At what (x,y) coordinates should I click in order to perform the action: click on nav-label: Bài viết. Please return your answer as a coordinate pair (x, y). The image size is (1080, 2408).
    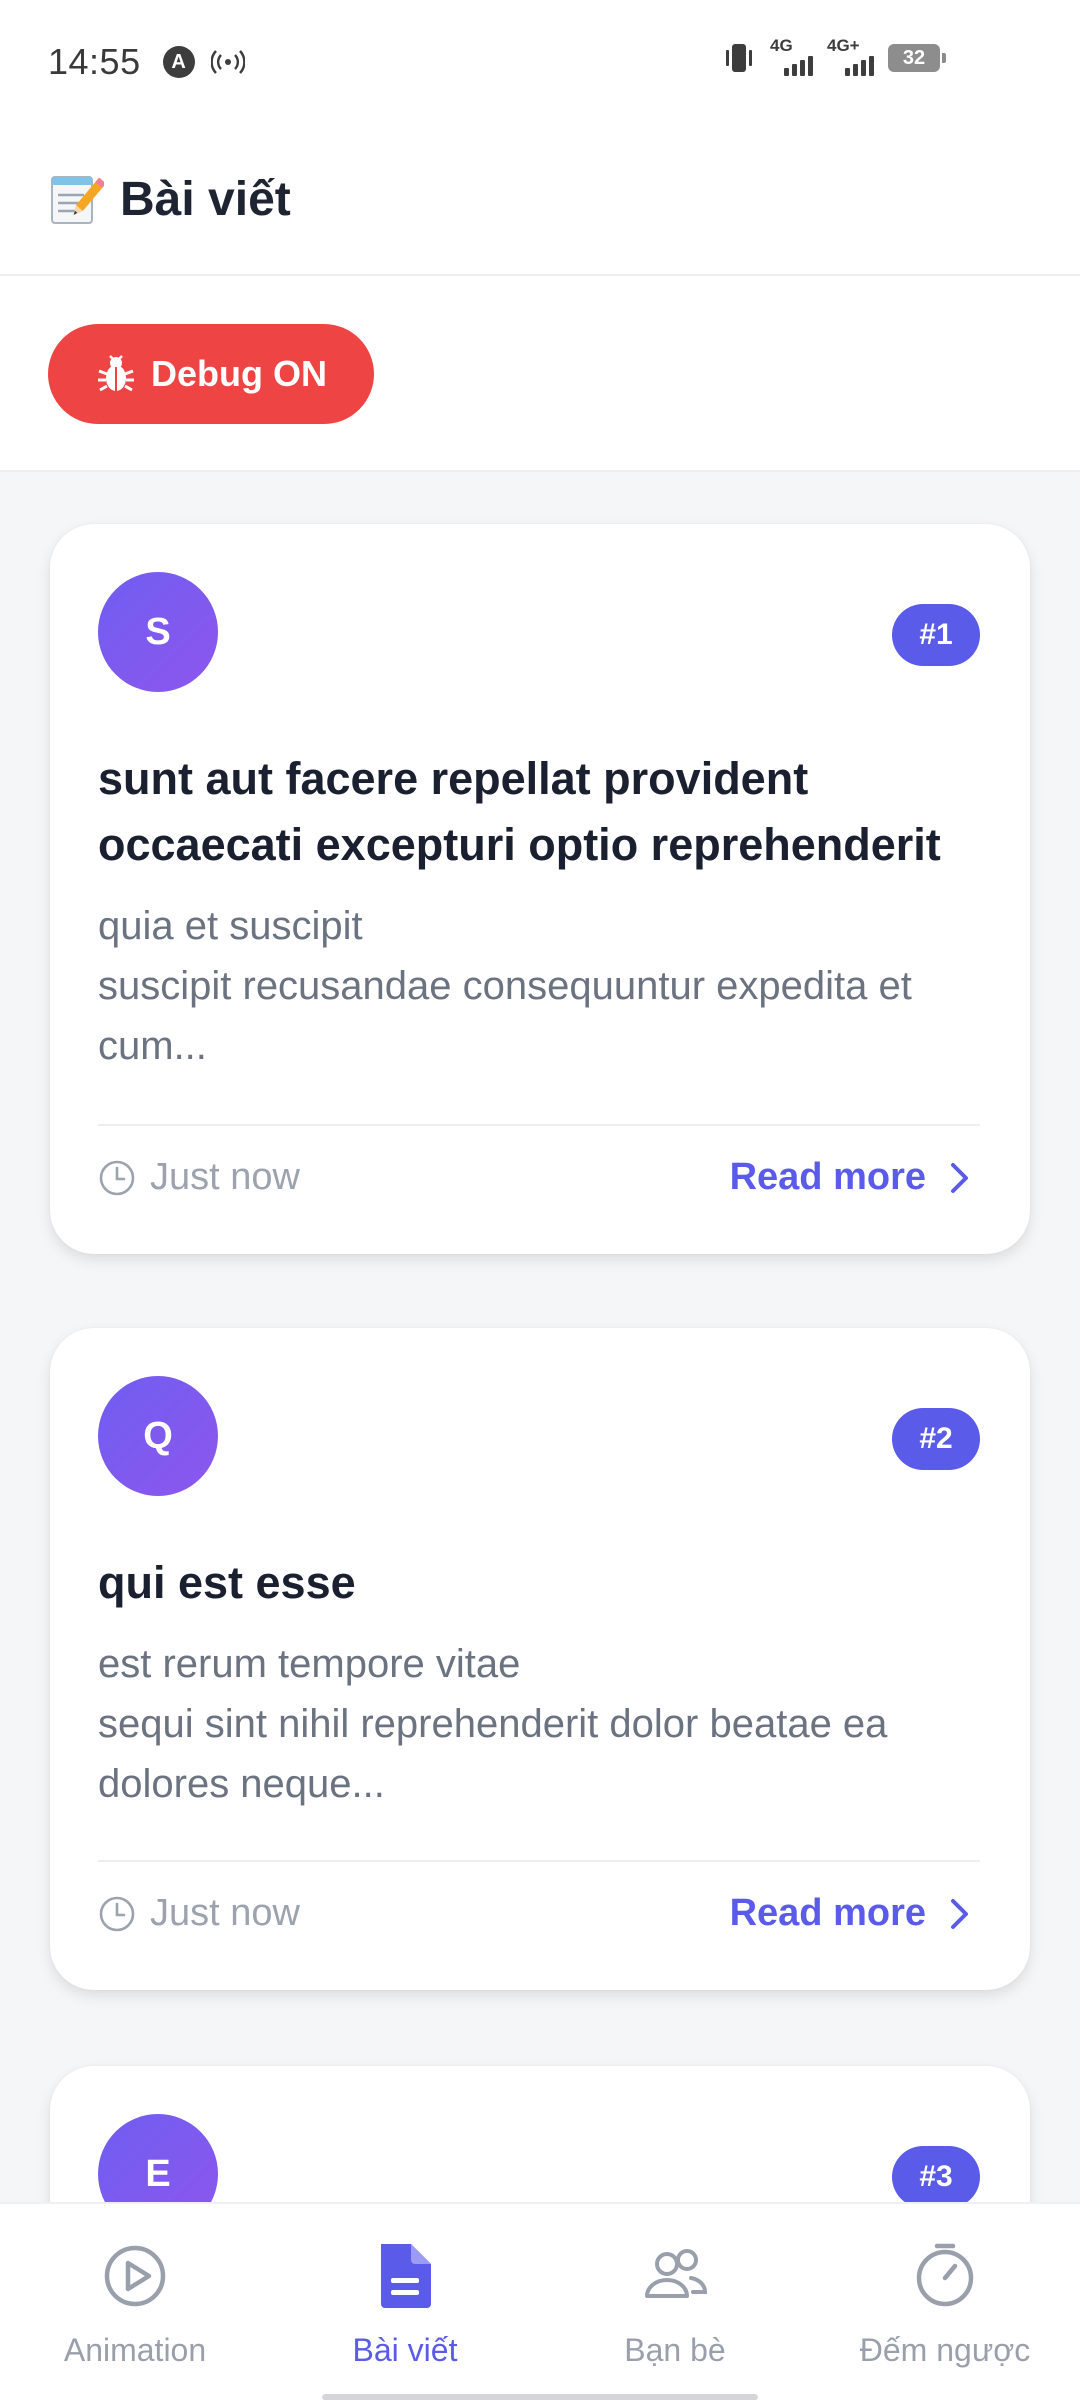
    Looking at the image, I should click on (405, 2350).